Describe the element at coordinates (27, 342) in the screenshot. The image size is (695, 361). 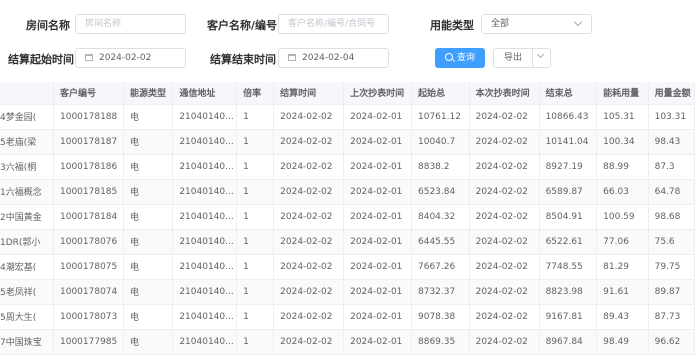
I see `table-cell-room-col: 7中国珠宝` at that location.